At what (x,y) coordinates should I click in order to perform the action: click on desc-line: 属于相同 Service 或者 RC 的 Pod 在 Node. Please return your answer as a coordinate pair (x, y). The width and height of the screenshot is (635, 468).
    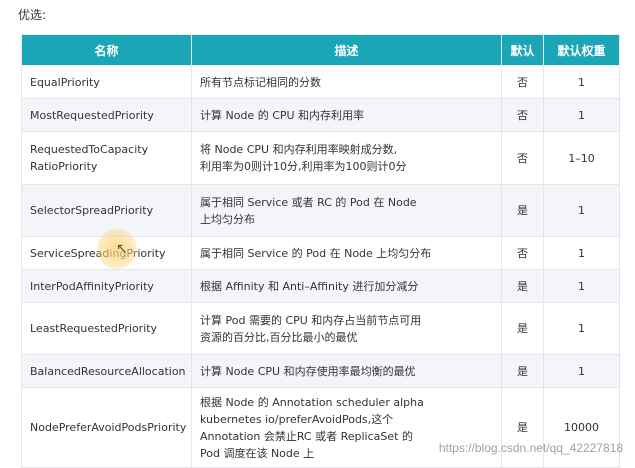
    Looking at the image, I should click on (308, 202).